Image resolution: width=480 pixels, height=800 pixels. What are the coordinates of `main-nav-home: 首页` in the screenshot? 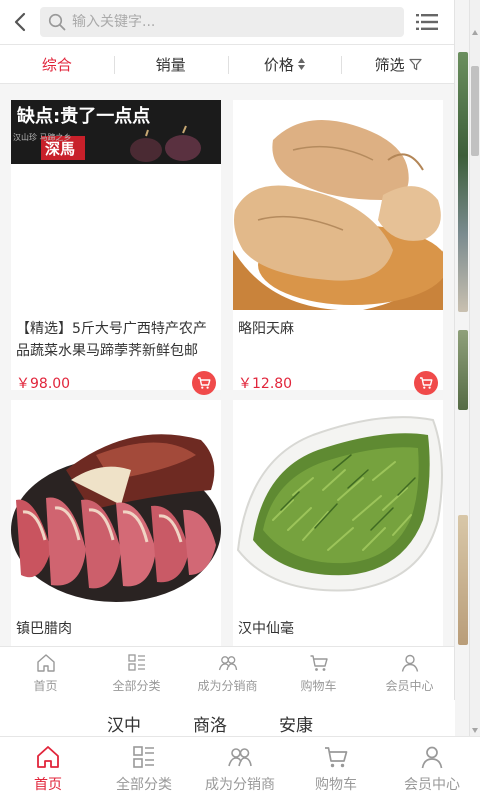 It's located at (48, 768).